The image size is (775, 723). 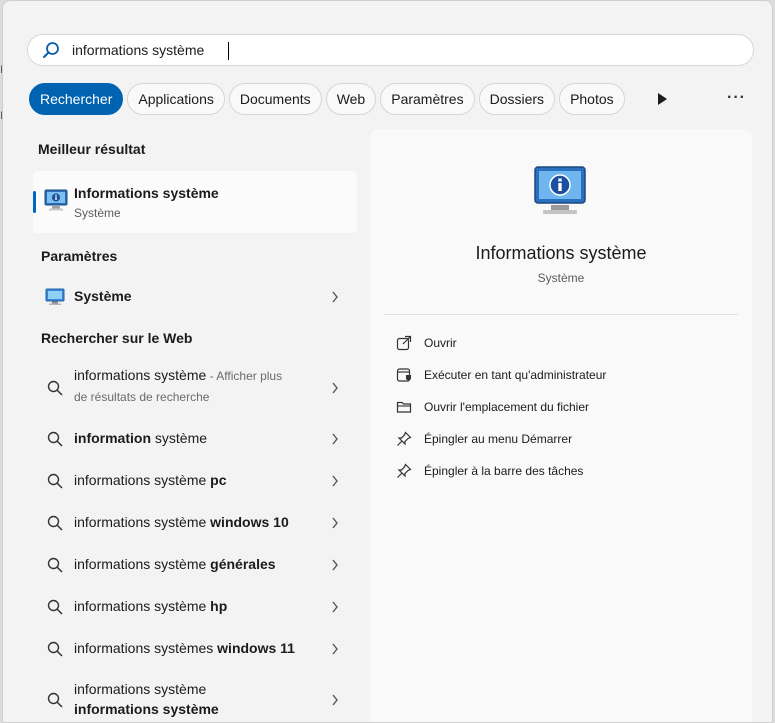 What do you see at coordinates (97, 213) in the screenshot?
I see `best-result-subtitle: Système` at bounding box center [97, 213].